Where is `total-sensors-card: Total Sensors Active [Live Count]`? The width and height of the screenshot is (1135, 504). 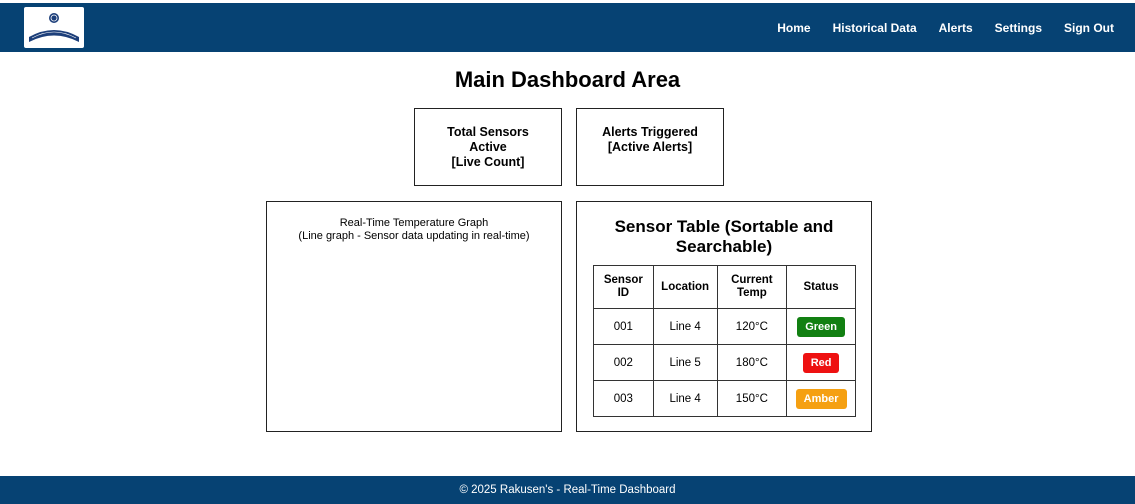
total-sensors-card: Total Sensors Active [Live Count] is located at coordinates (488, 147).